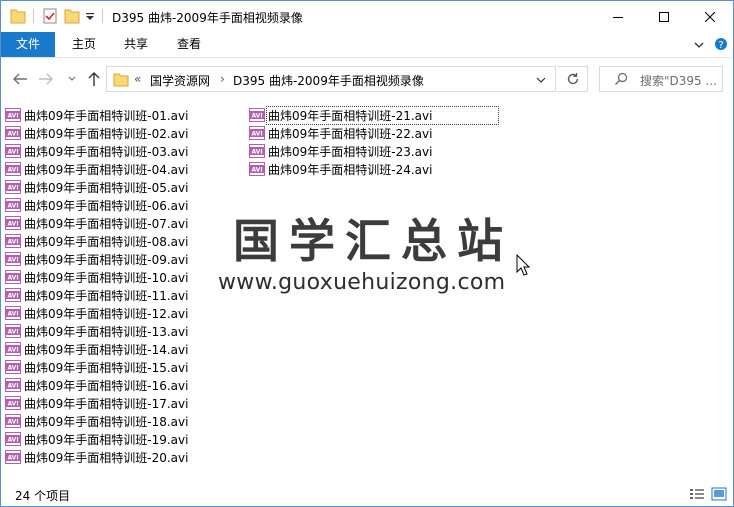 This screenshot has width=734, height=507. I want to click on file-item: AVI 曲炜09年手面相特训班-19.avi, so click(97, 439).